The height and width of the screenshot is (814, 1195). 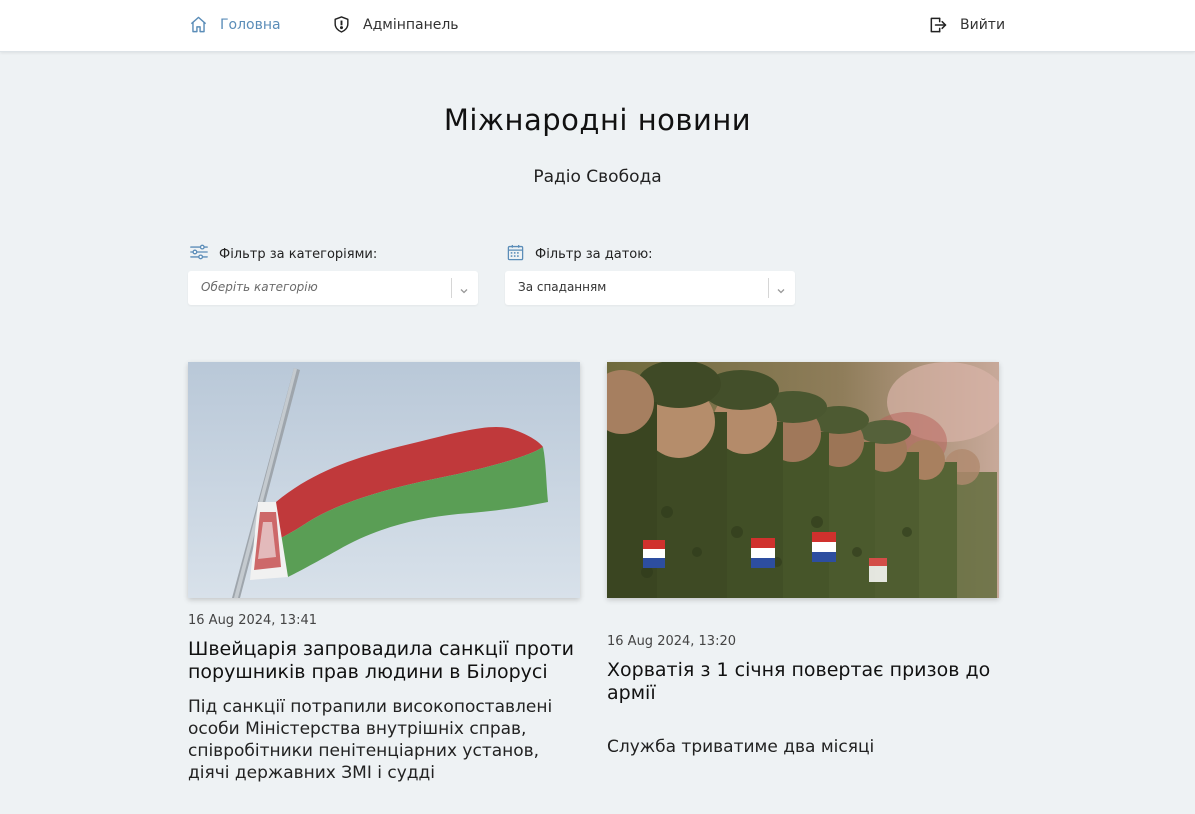 I want to click on sliders-icon, so click(x=199, y=254).